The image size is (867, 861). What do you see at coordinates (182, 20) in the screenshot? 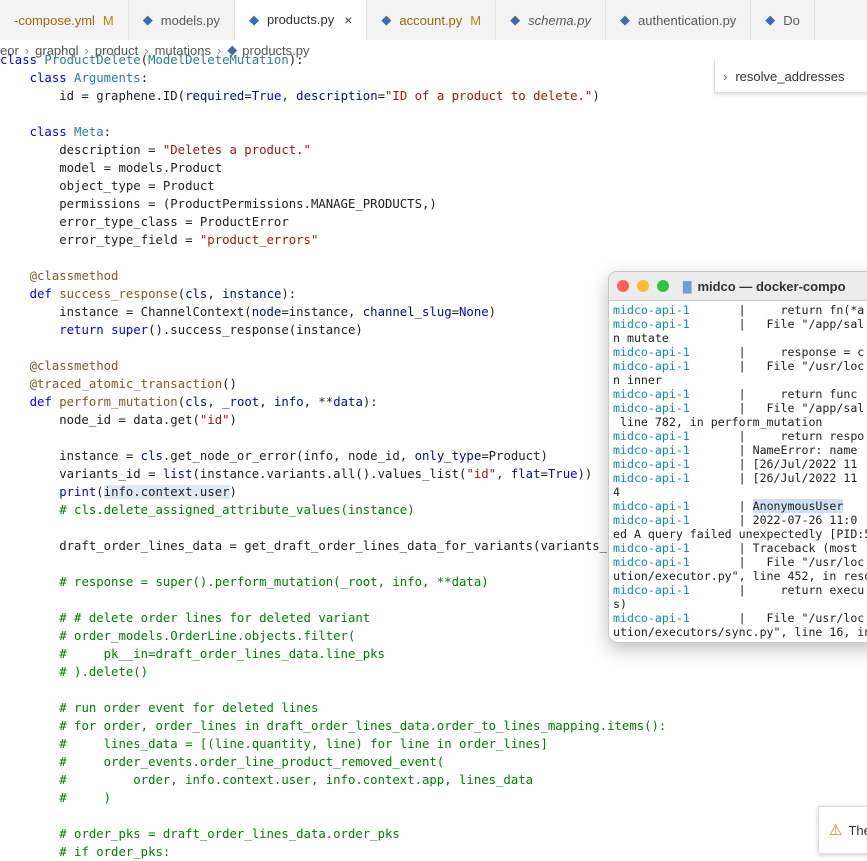
I see `tab-1: ◆ models.py` at bounding box center [182, 20].